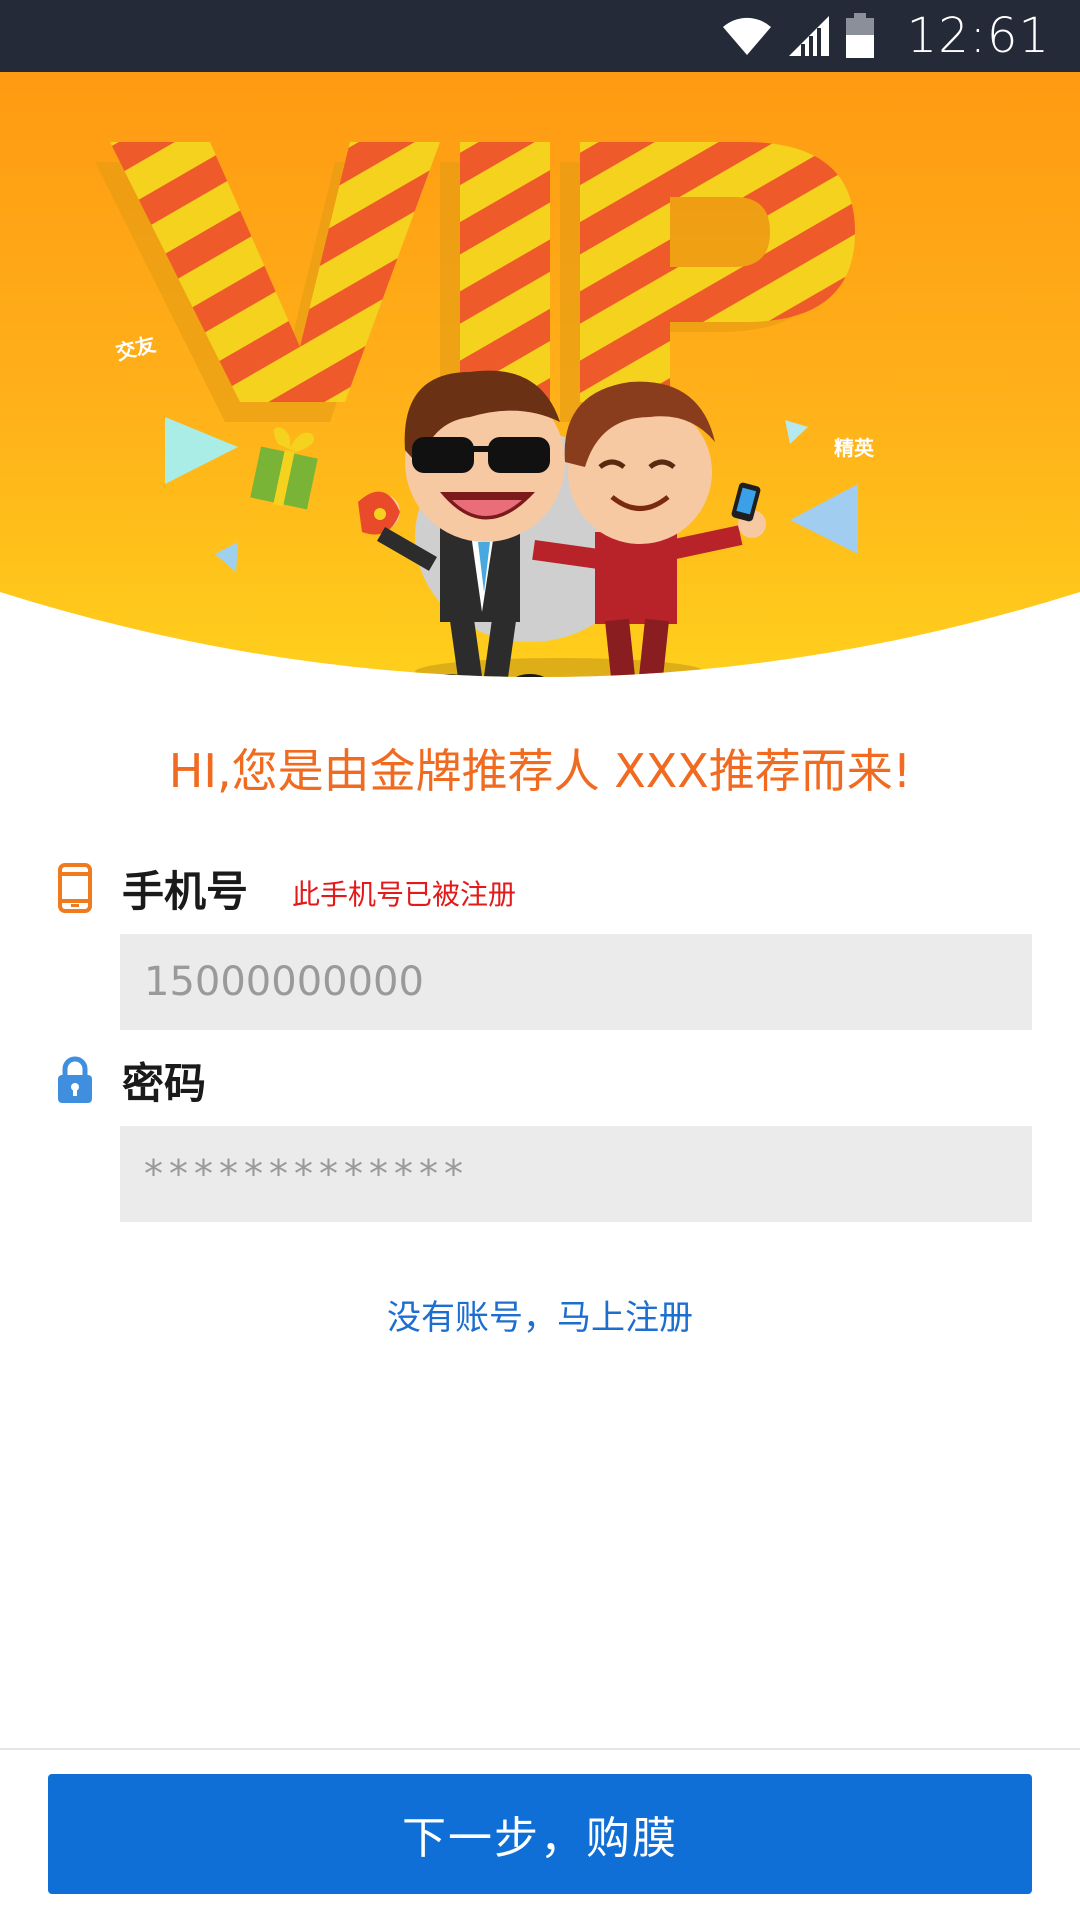 The width and height of the screenshot is (1080, 1920). Describe the element at coordinates (540, 1314) in the screenshot. I see `register-link: 没有账号，马上注册` at that location.